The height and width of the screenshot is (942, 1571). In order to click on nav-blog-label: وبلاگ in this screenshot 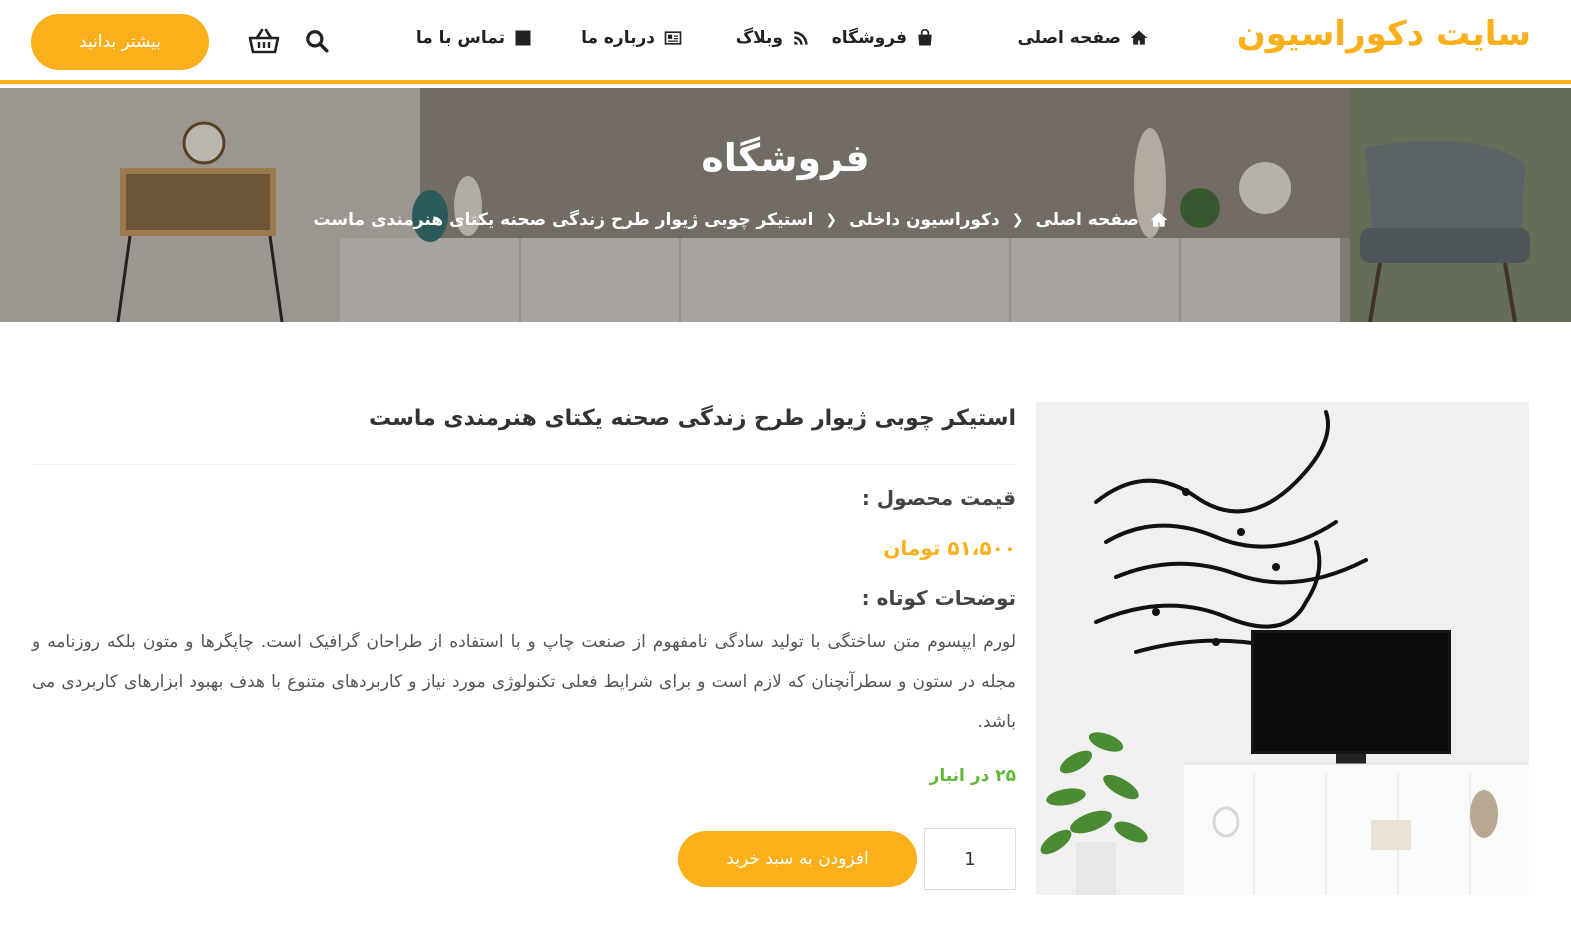, I will do `click(759, 38)`.